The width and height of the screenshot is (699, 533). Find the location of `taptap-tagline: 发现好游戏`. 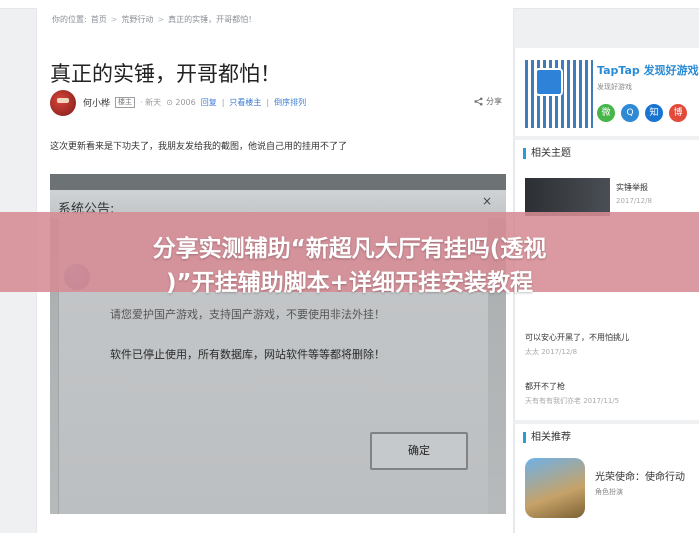

taptap-tagline: 发现好游戏 is located at coordinates (614, 87).